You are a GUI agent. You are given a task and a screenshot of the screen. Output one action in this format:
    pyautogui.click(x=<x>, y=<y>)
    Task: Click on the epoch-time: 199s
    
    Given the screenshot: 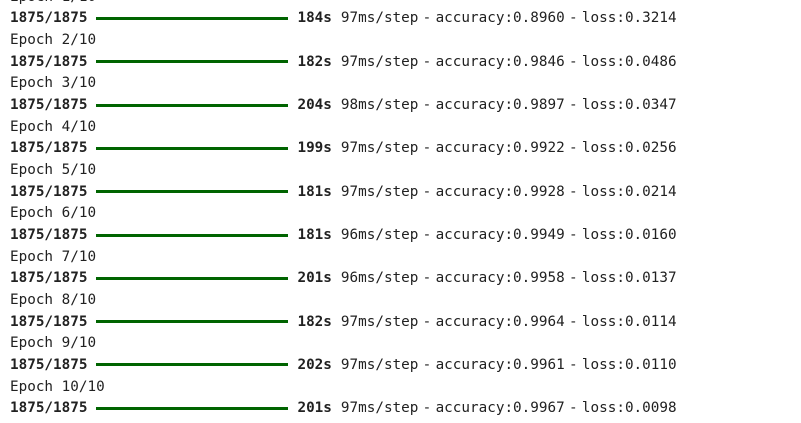 What is the action you would take?
    pyautogui.click(x=314, y=148)
    